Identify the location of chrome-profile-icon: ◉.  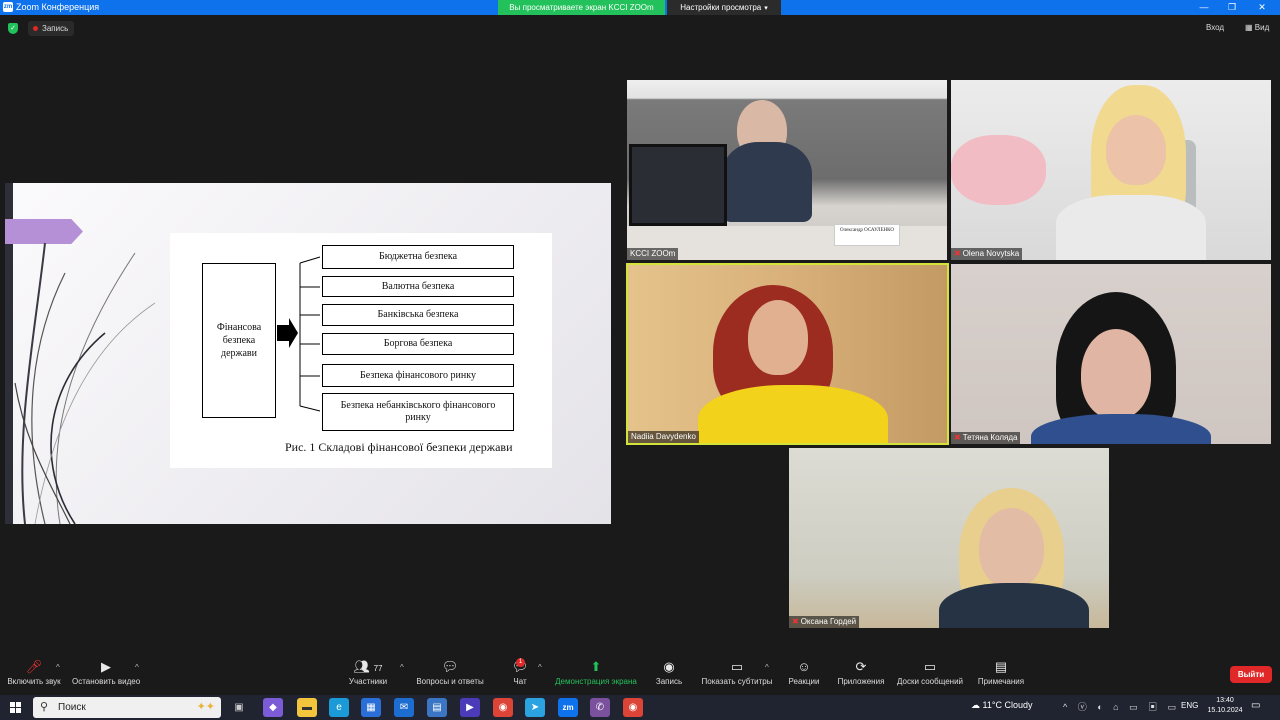
(633, 707).